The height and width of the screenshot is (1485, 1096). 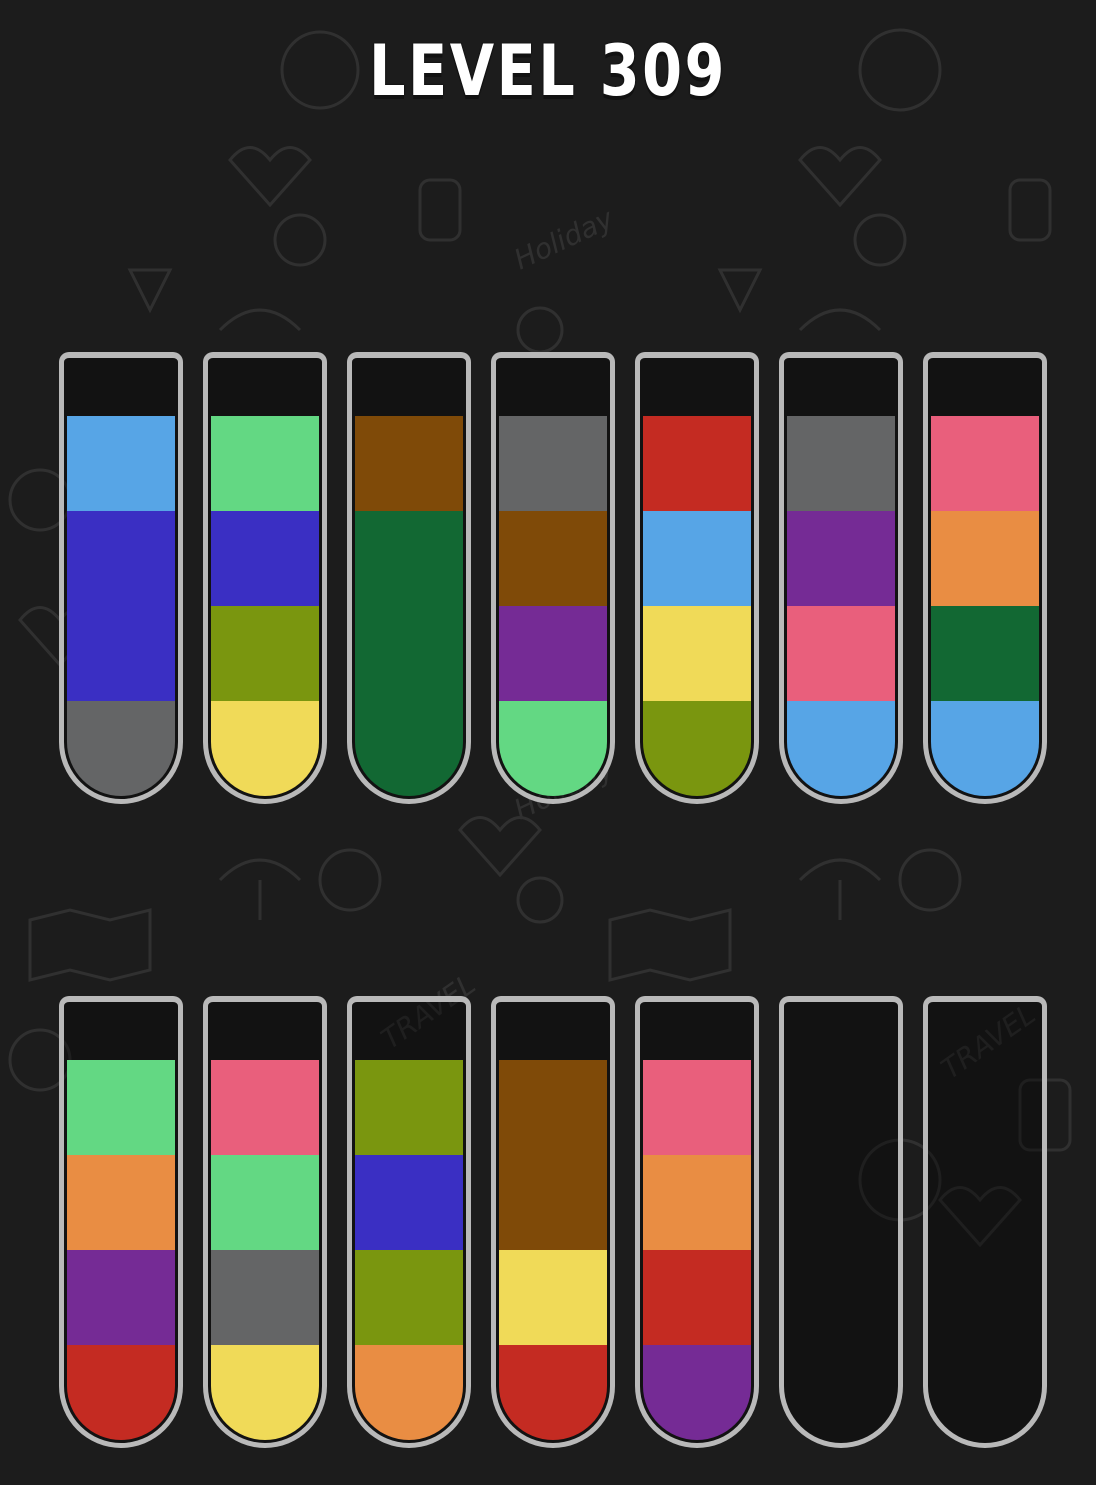 I want to click on doodle-word-holiday: Holiday, so click(x=564, y=239).